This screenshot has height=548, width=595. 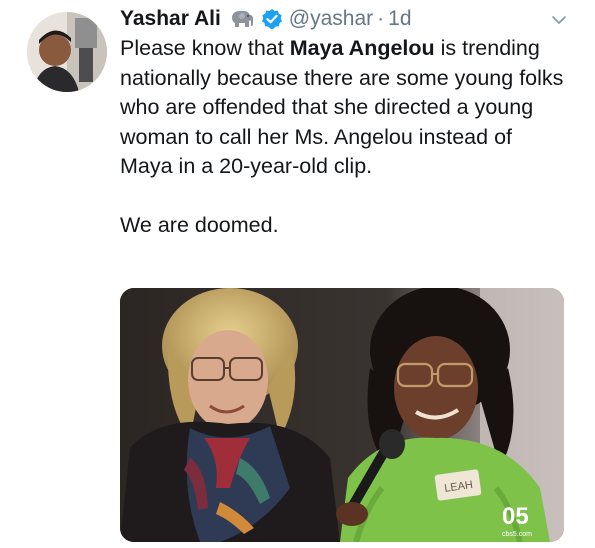 What do you see at coordinates (331, 19) in the screenshot?
I see `author-handle: @yashar` at bounding box center [331, 19].